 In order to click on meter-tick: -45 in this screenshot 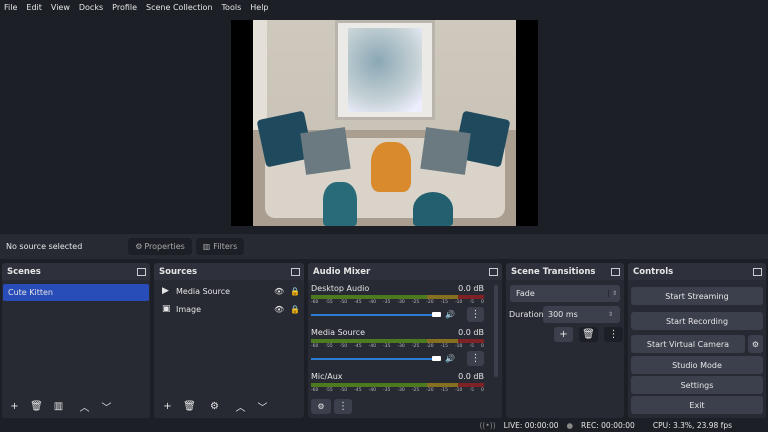, I will do `click(358, 302)`.